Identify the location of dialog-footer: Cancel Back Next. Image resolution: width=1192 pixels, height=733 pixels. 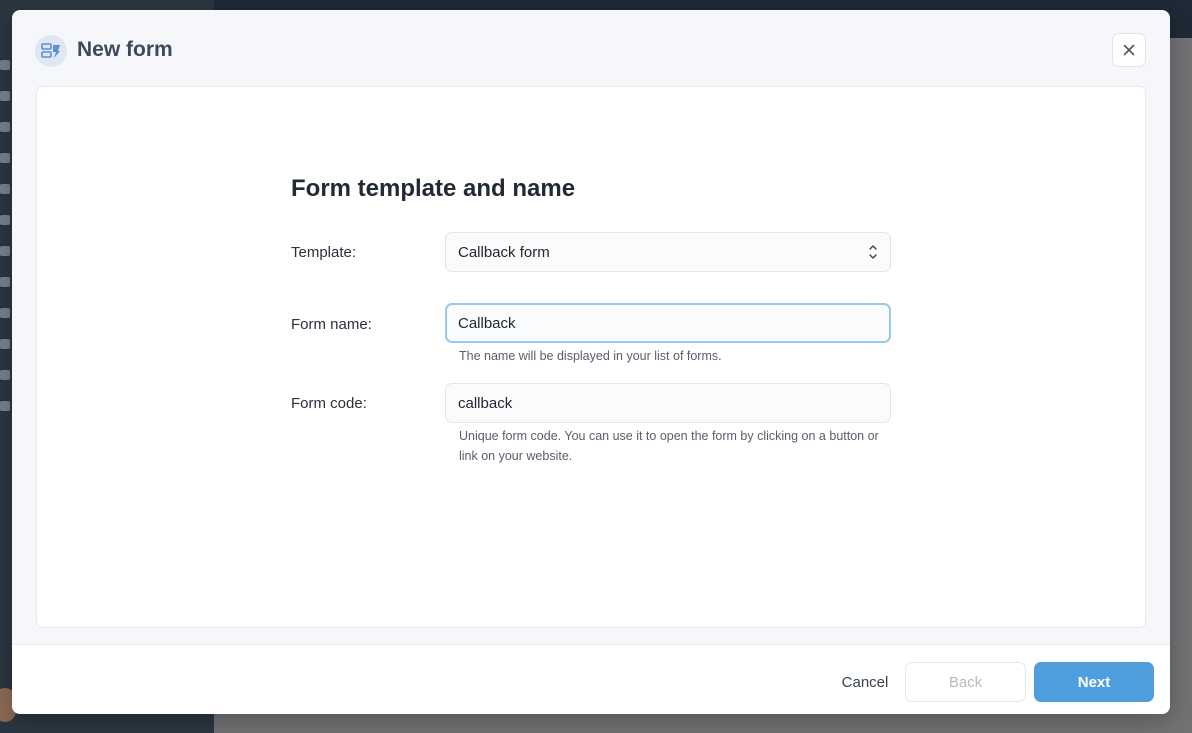
(591, 679).